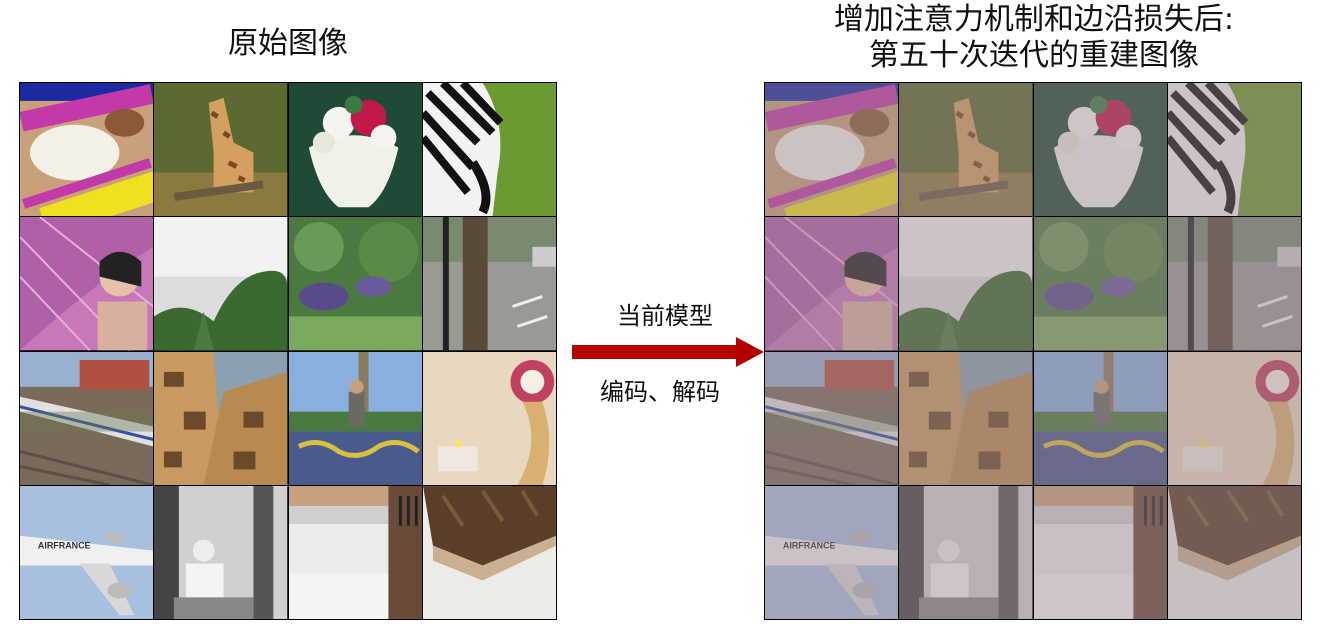 Image resolution: width=1331 pixels, height=641 pixels. I want to click on reconstructed-image-umbrella-woman, so click(832, 284).